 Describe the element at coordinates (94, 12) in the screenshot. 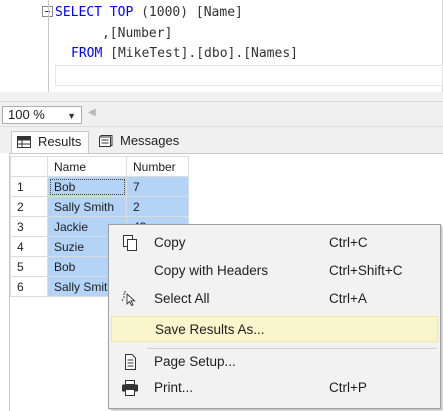

I see `keyword-select-top: SELECT TOP` at that location.